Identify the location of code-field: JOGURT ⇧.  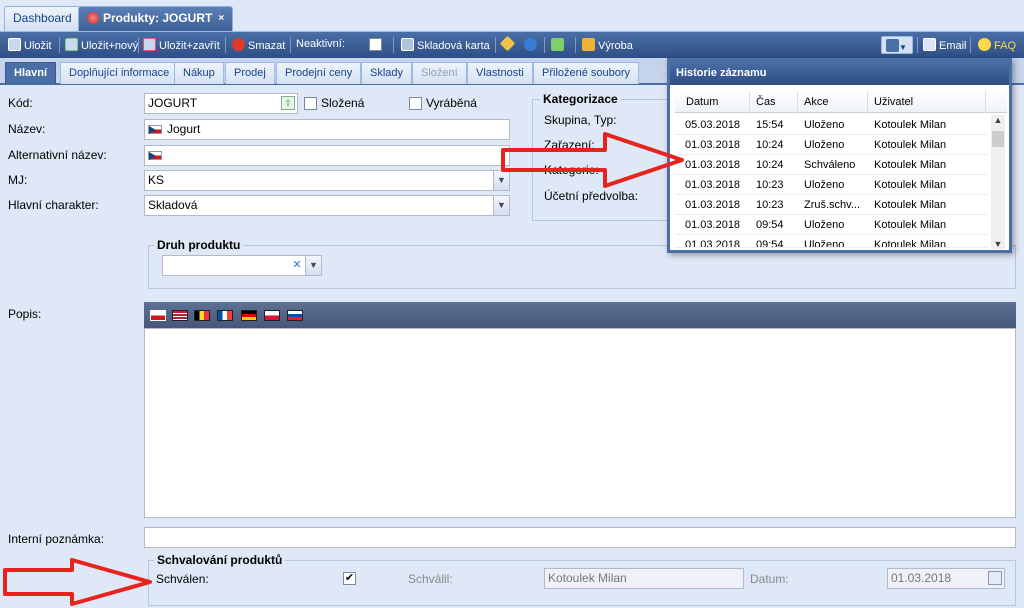
(221, 103).